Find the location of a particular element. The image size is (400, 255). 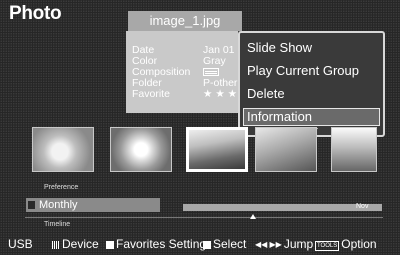

app-title: Photo is located at coordinates (35, 13).